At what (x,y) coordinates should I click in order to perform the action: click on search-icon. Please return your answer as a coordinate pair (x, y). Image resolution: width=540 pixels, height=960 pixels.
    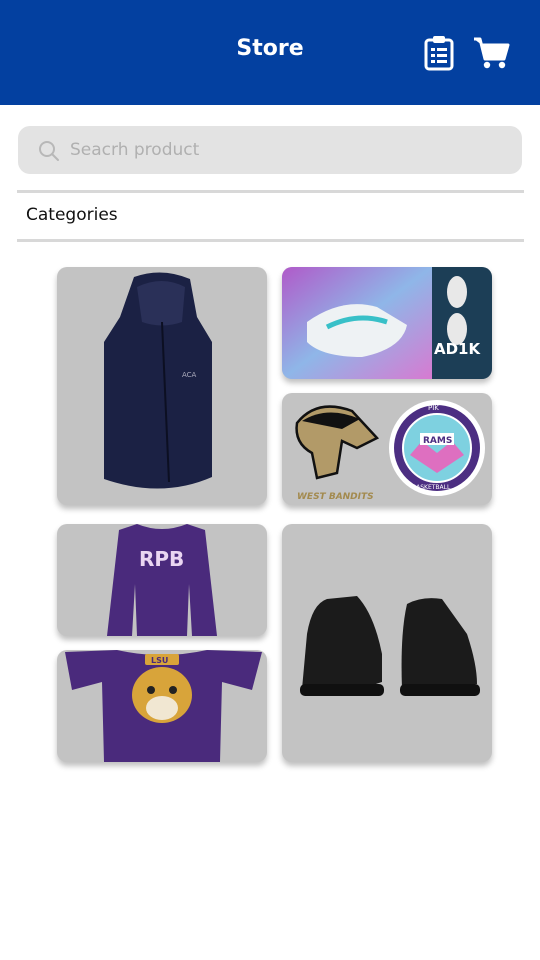
    Looking at the image, I should click on (49, 151).